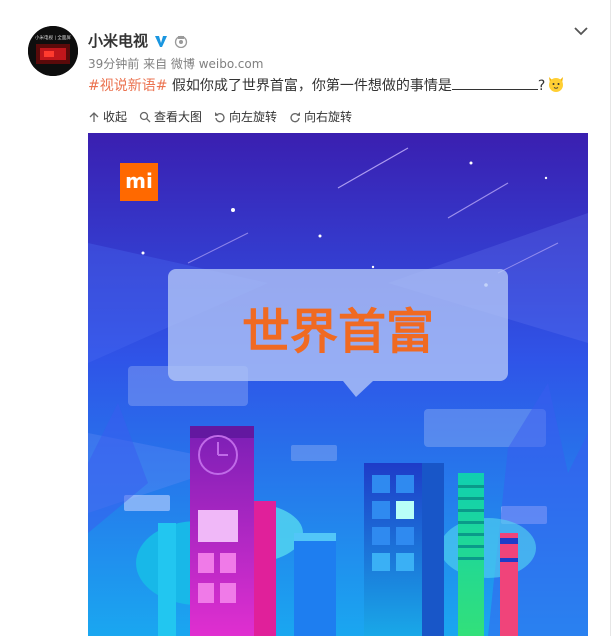 The image size is (615, 636). I want to click on author-row: 小米电视, so click(138, 40).